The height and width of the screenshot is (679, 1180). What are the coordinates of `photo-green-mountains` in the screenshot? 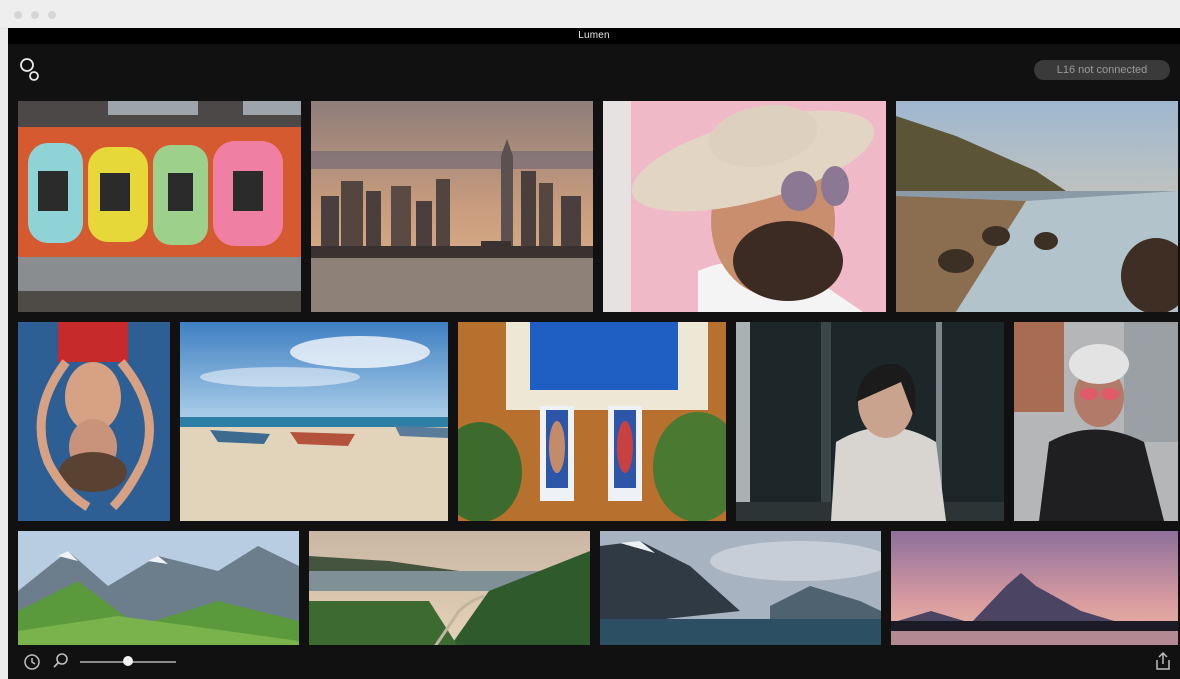 It's located at (158, 589).